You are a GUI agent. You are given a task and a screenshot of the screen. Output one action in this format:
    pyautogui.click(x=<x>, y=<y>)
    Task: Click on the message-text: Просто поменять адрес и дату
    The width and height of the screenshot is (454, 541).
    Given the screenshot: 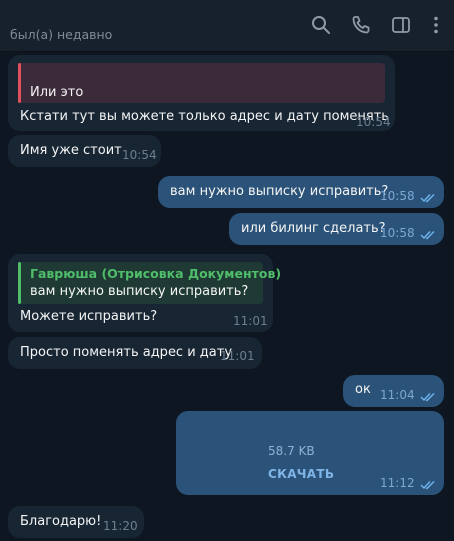 What is the action you would take?
    pyautogui.click(x=126, y=352)
    